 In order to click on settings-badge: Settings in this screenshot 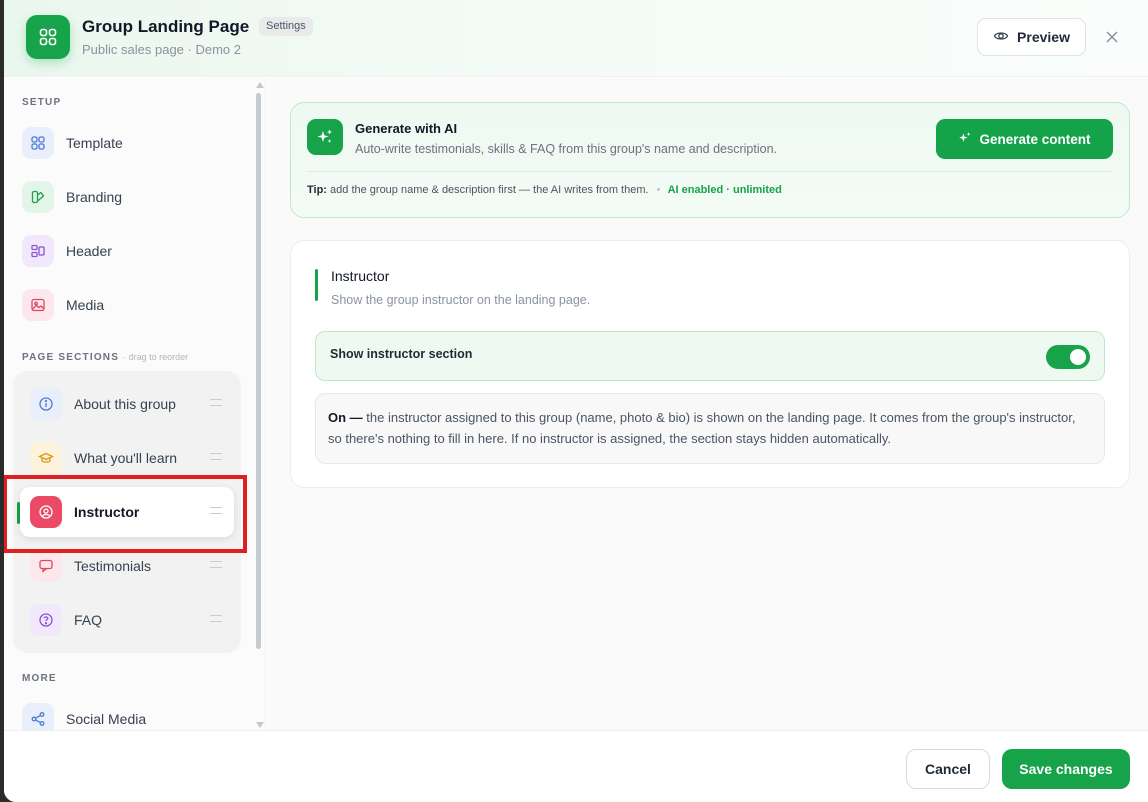, I will do `click(286, 26)`.